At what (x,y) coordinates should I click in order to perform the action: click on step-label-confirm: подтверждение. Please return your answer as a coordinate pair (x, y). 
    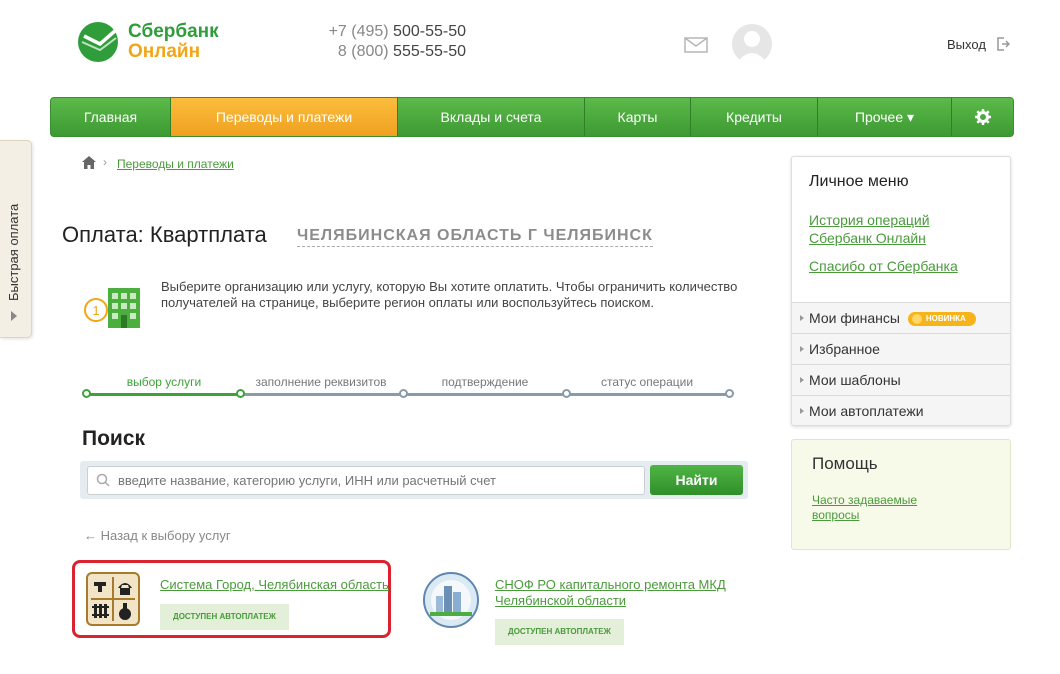
    Looking at the image, I should click on (485, 382).